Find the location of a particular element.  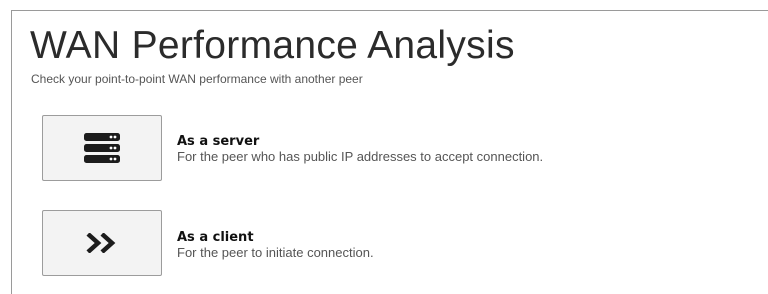

server-icon is located at coordinates (102, 148).